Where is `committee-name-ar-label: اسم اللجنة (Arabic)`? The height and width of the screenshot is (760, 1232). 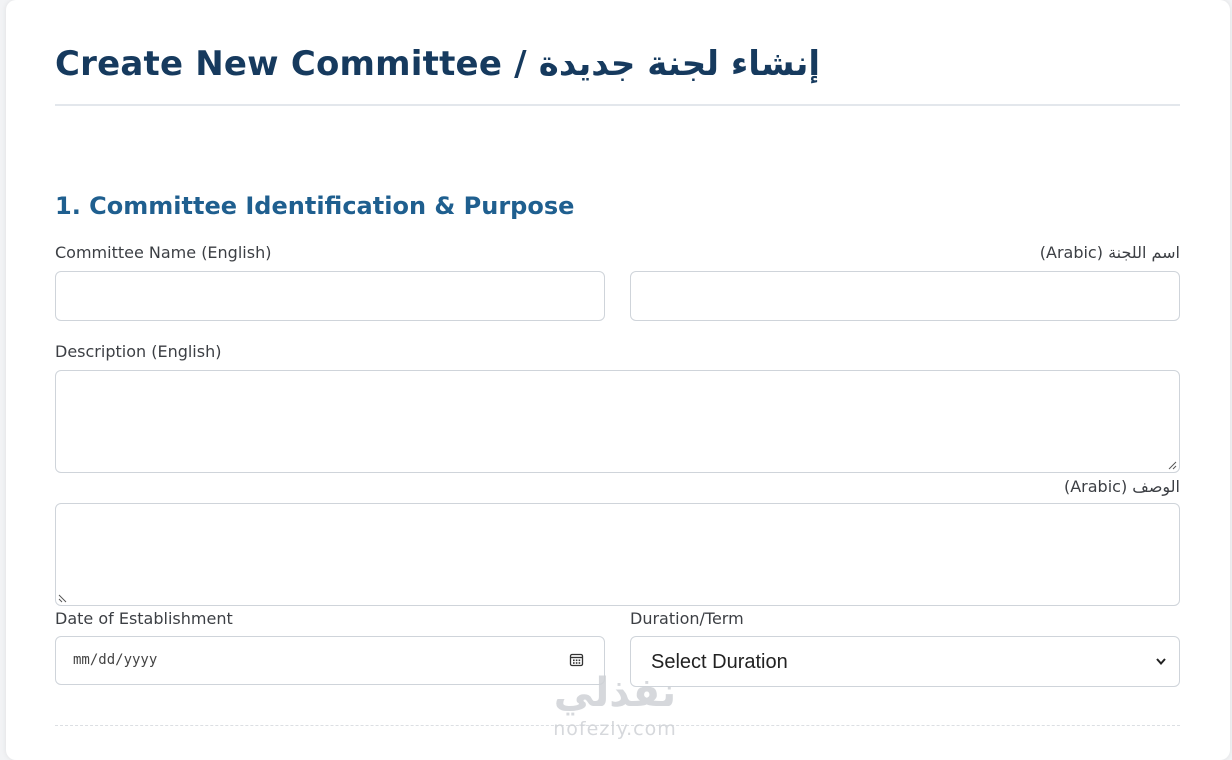 committee-name-ar-label: اسم اللجنة (Arabic) is located at coordinates (1109, 252).